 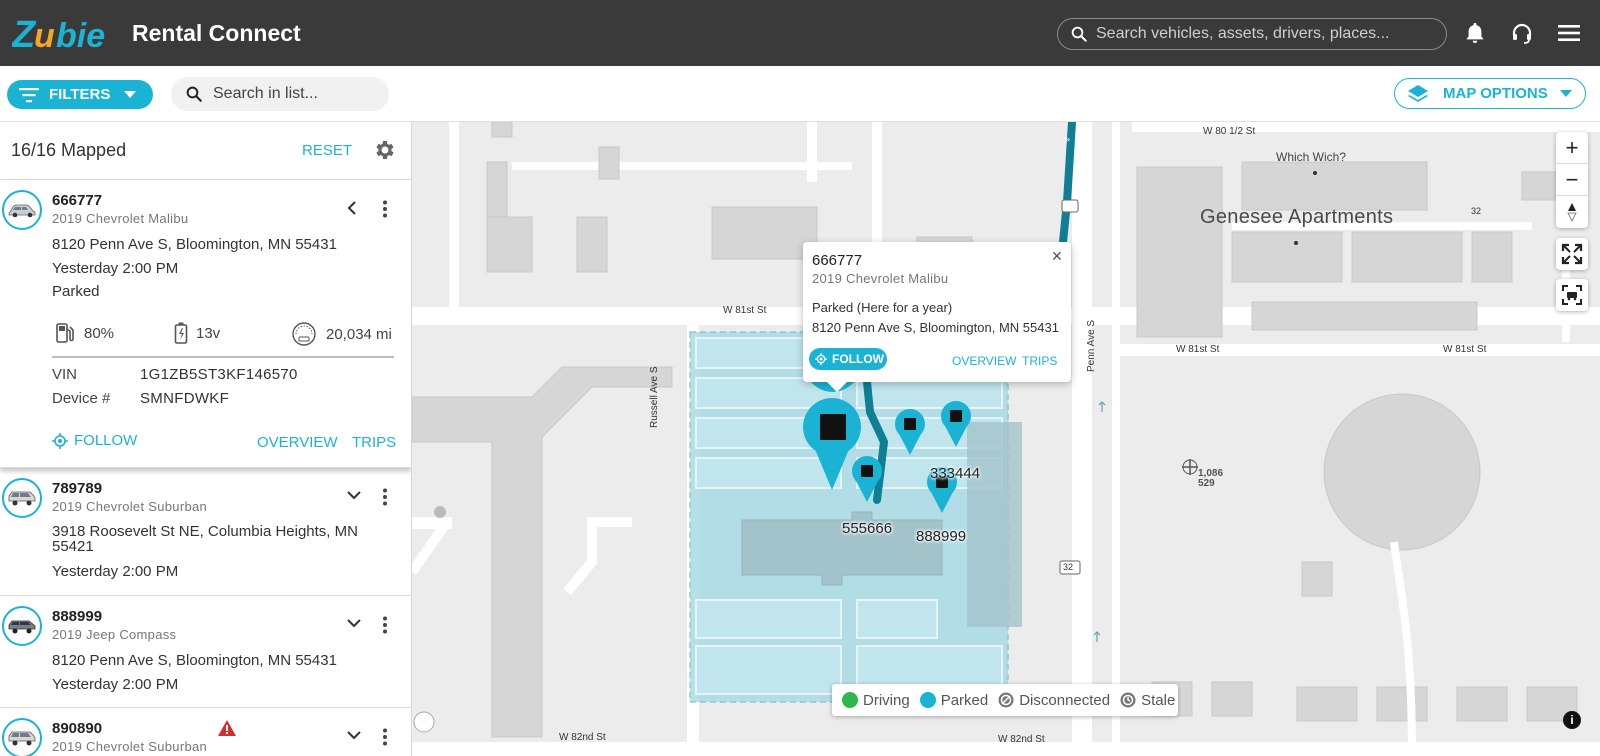 What do you see at coordinates (60, 35) in the screenshot?
I see `zubie-logo: Z u bie` at bounding box center [60, 35].